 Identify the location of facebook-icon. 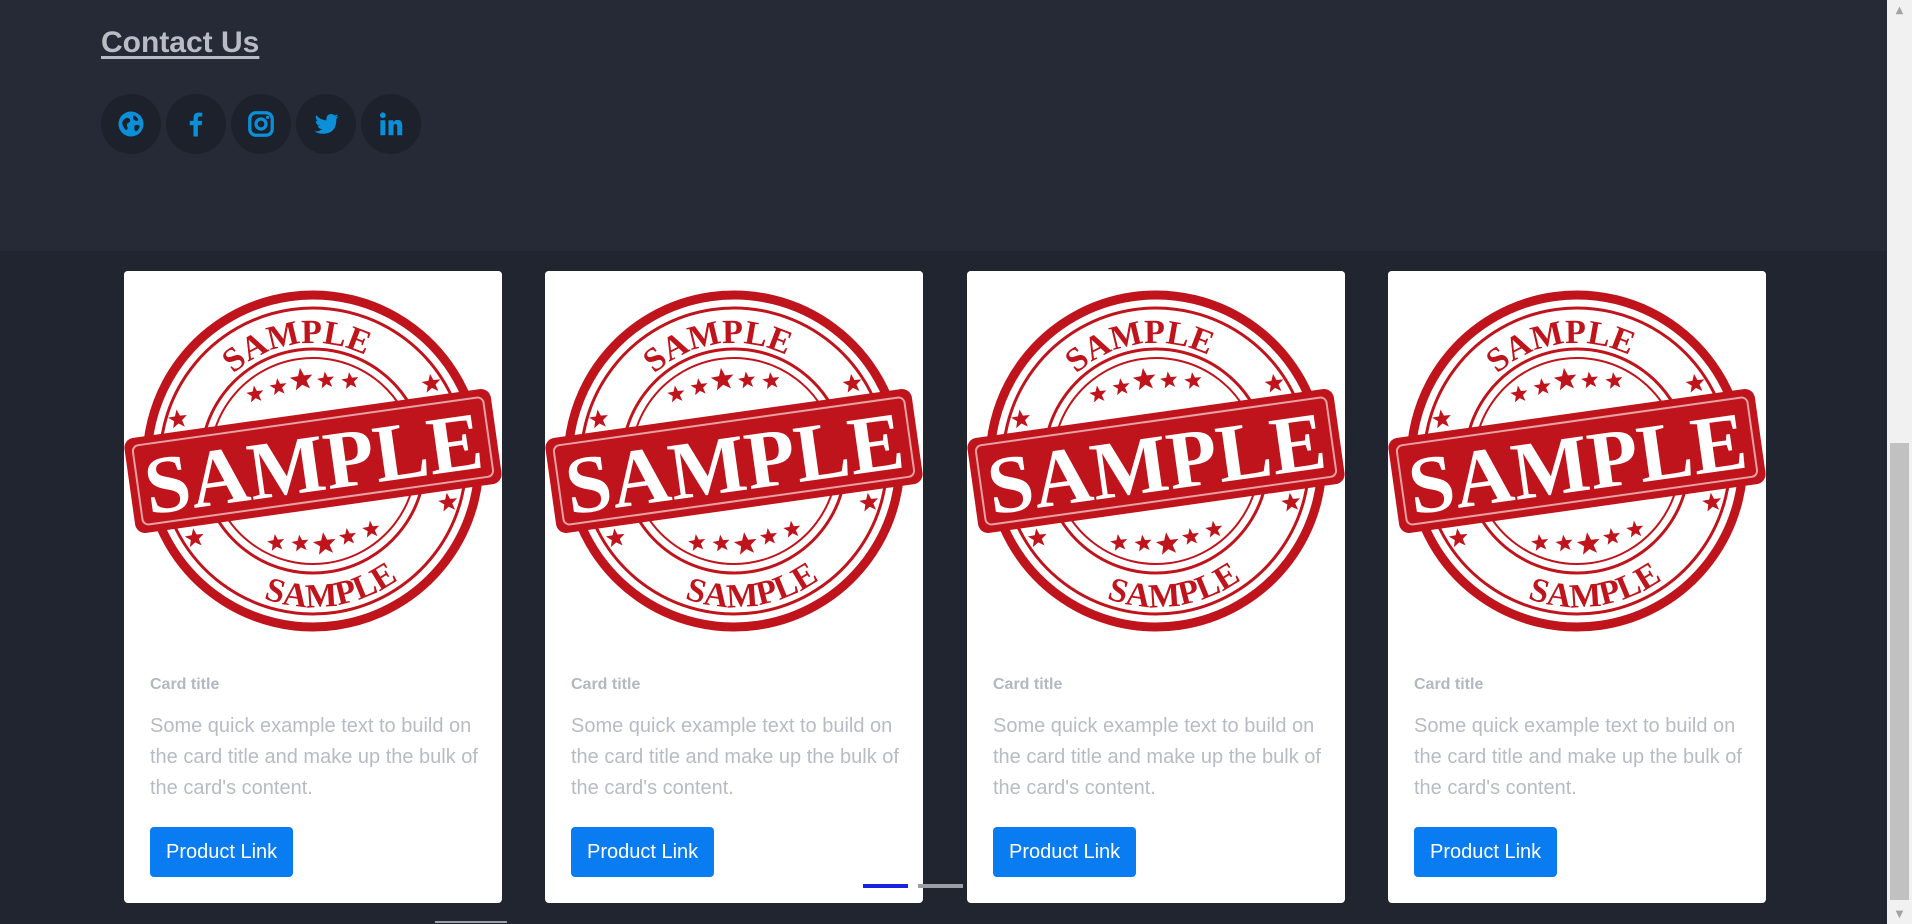
(196, 124).